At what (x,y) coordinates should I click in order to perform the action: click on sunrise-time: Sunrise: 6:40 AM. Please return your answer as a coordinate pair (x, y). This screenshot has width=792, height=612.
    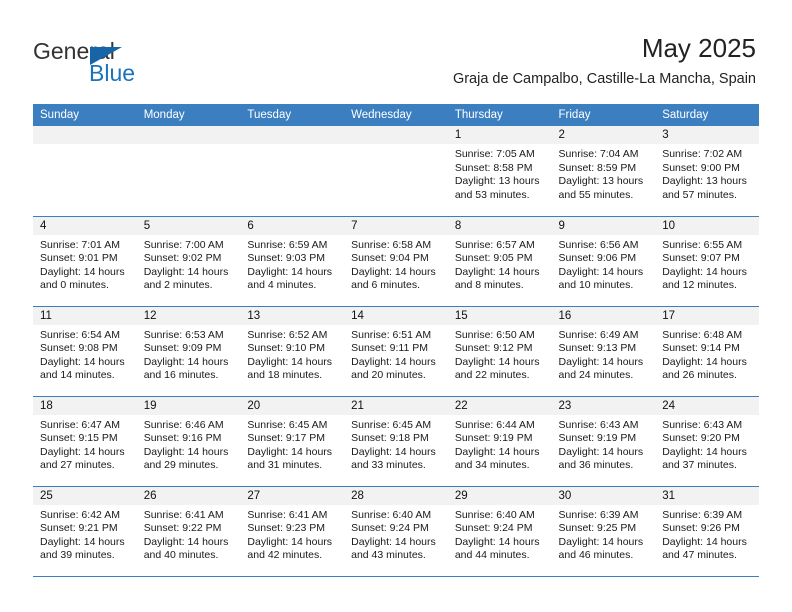
    Looking at the image, I should click on (494, 514).